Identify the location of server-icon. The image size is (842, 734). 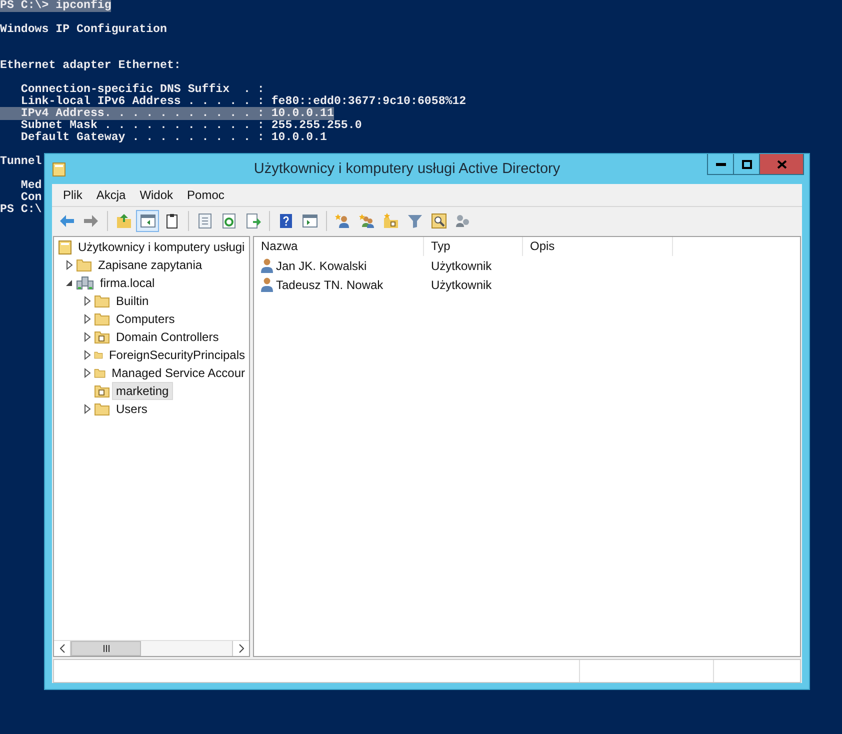
(85, 283).